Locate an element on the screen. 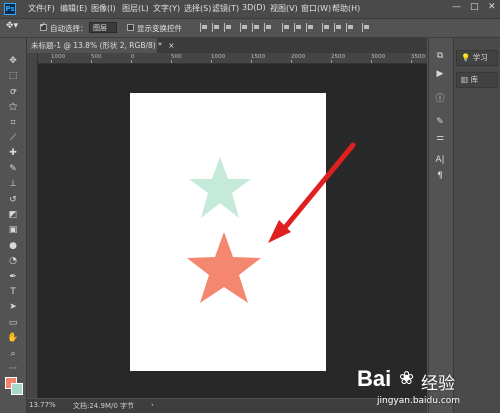  paragraph-panel-icon: ¶ is located at coordinates (440, 176).